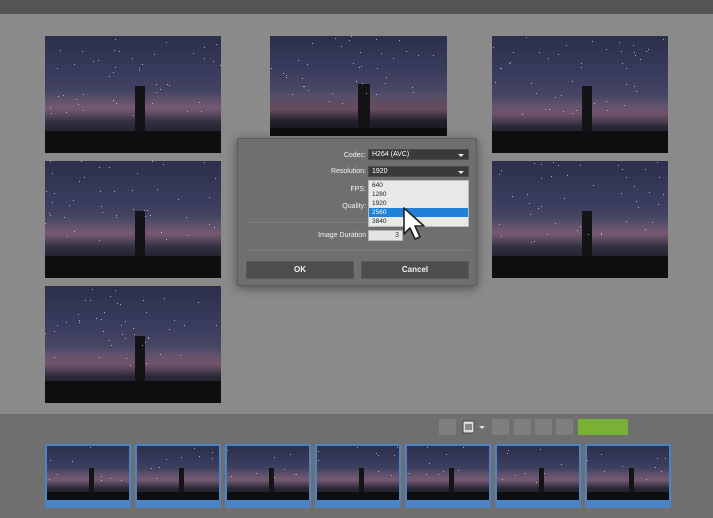  Describe the element at coordinates (603, 427) in the screenshot. I see `export-button` at that location.